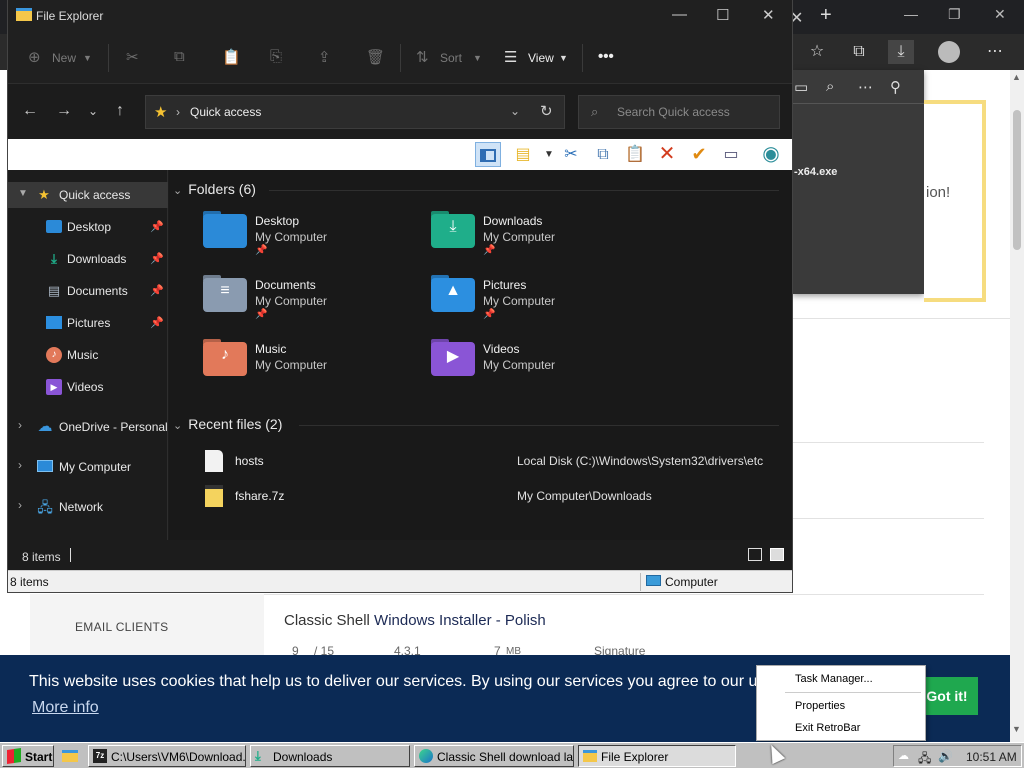  Describe the element at coordinates (991, 757) in the screenshot. I see `clock: 10:51 AM` at that location.